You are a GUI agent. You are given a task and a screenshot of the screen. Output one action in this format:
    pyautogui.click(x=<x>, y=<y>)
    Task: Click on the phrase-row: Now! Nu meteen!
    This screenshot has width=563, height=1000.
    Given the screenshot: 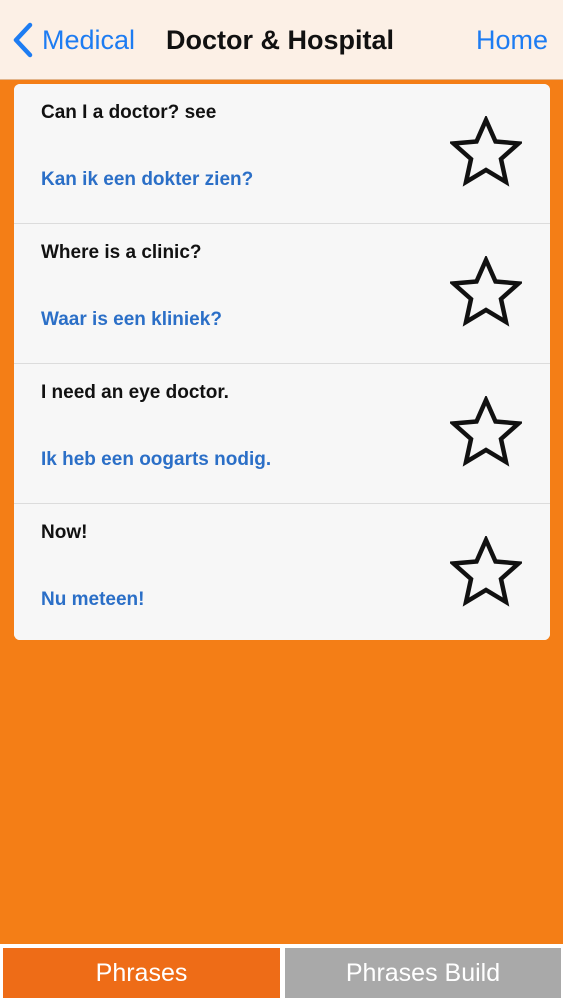 What is the action you would take?
    pyautogui.click(x=282, y=572)
    